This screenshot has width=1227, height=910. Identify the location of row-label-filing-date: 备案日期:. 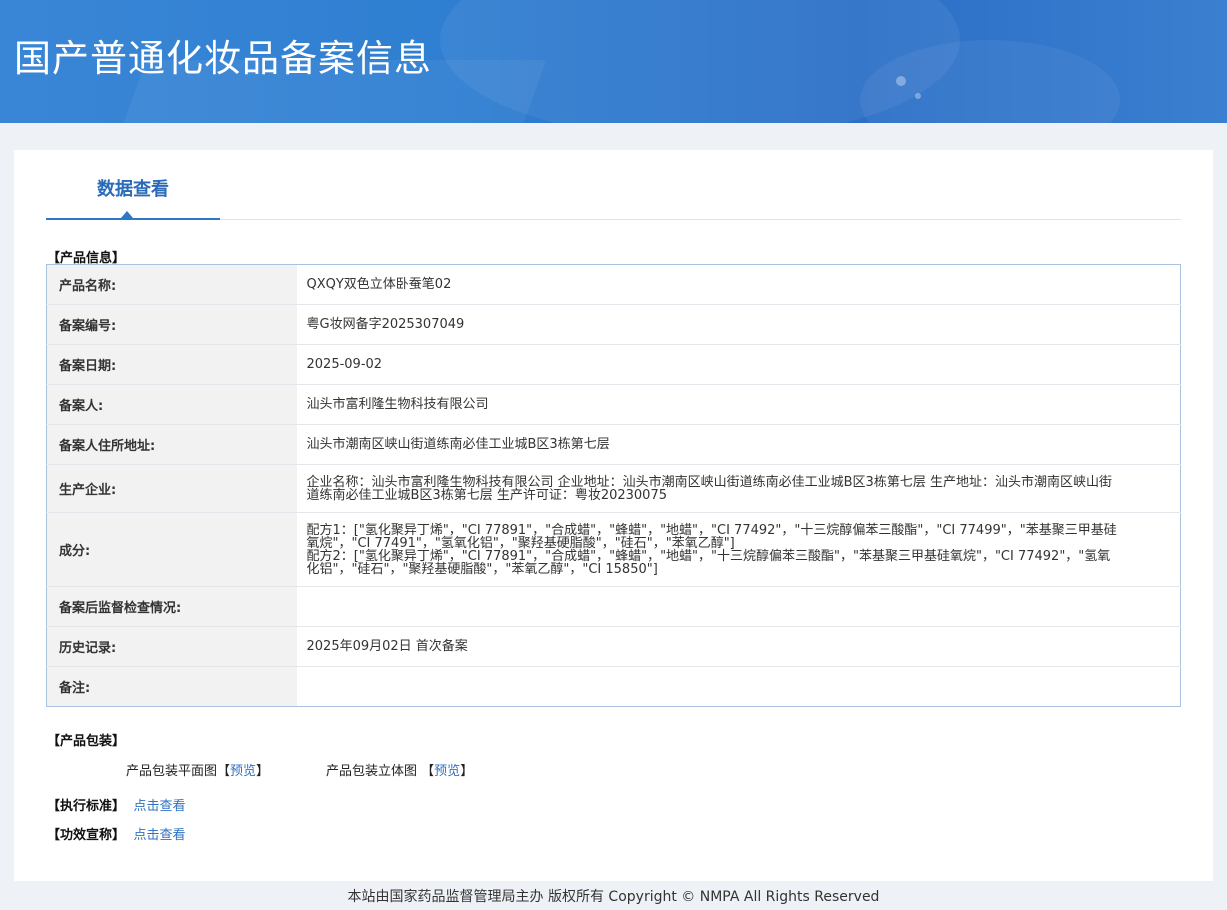
(171, 364).